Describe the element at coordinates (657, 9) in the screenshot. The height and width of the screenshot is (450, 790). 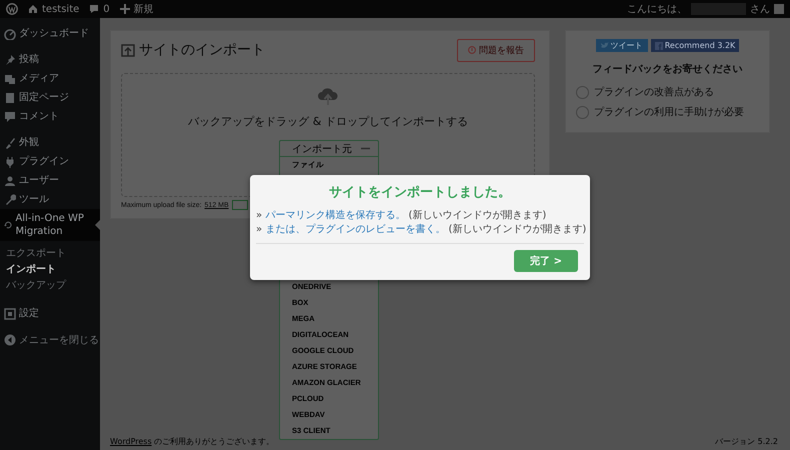
I see `greeting-text: こんにちは、` at that location.